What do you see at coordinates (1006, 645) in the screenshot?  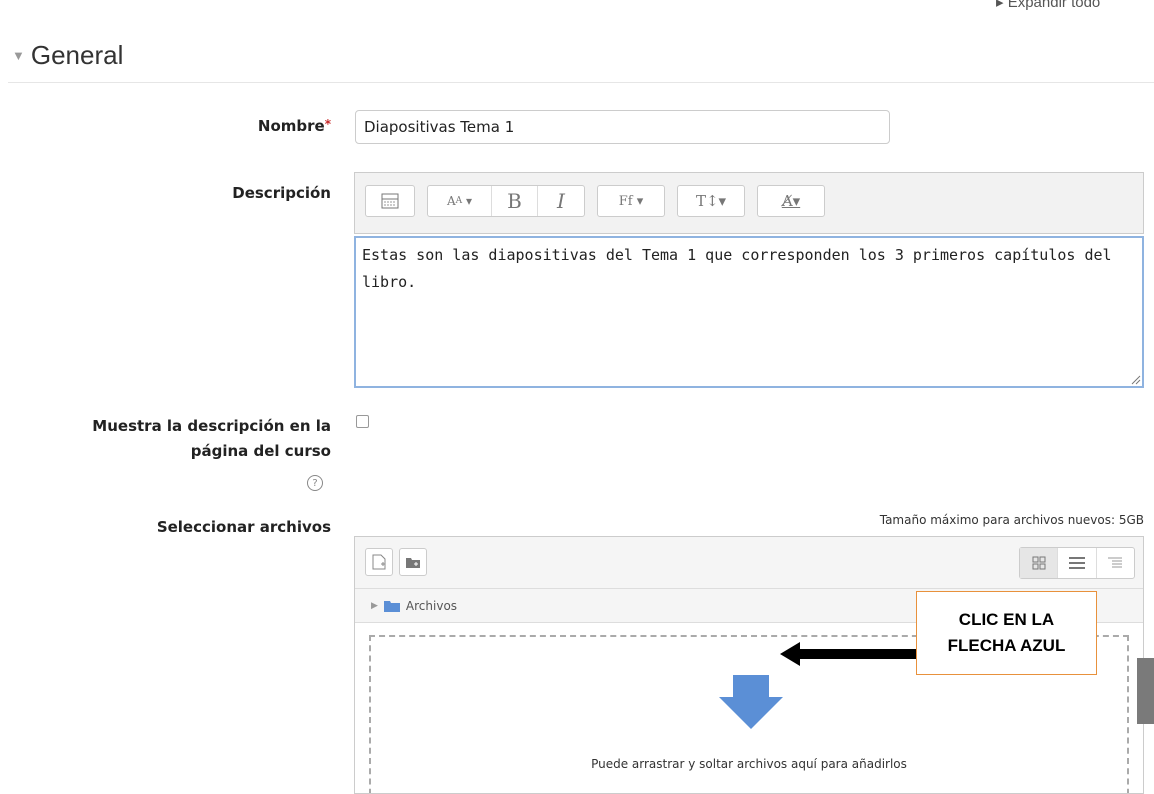 I see `annotation-line2: FLECHA AZUL` at bounding box center [1006, 645].